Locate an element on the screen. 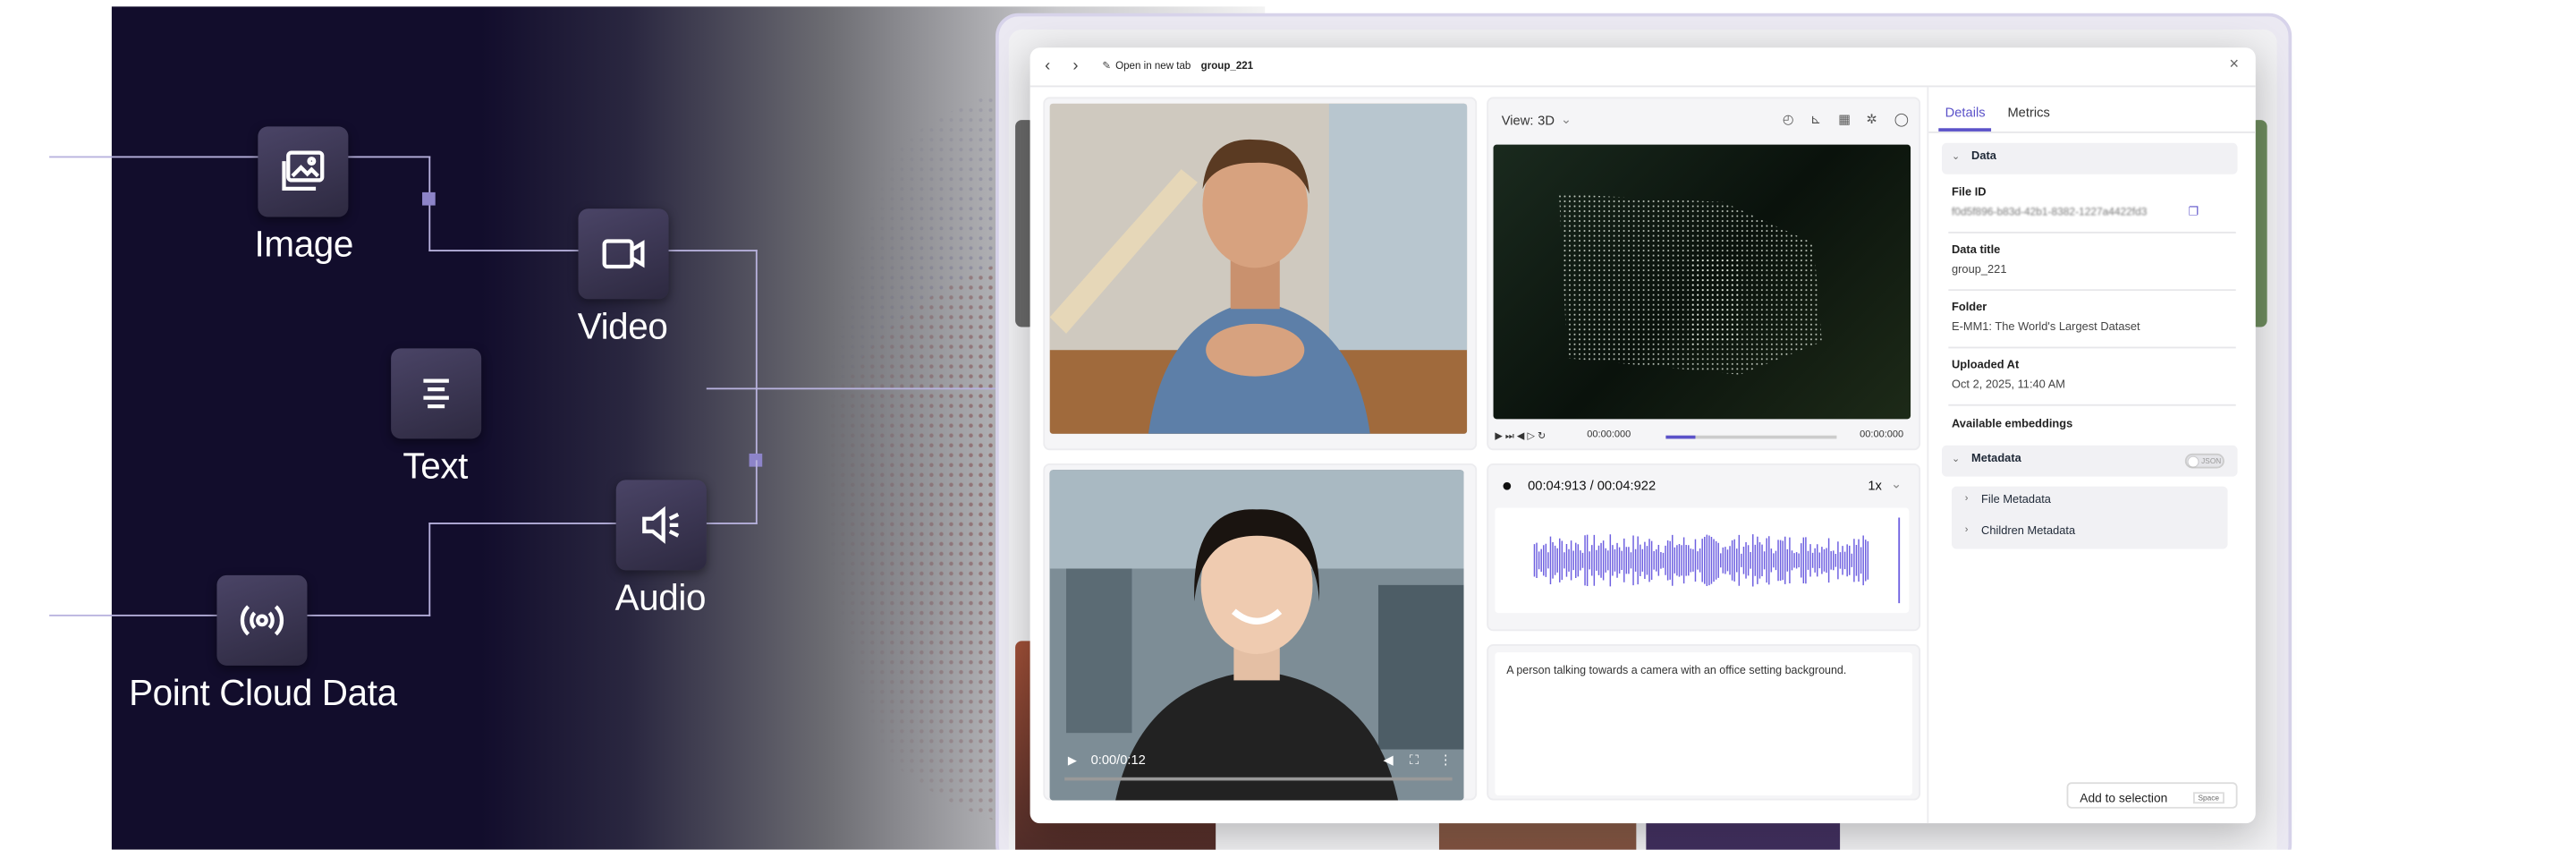 This screenshot has width=2576, height=850. back-arrow-icon: ‹ is located at coordinates (1047, 66).